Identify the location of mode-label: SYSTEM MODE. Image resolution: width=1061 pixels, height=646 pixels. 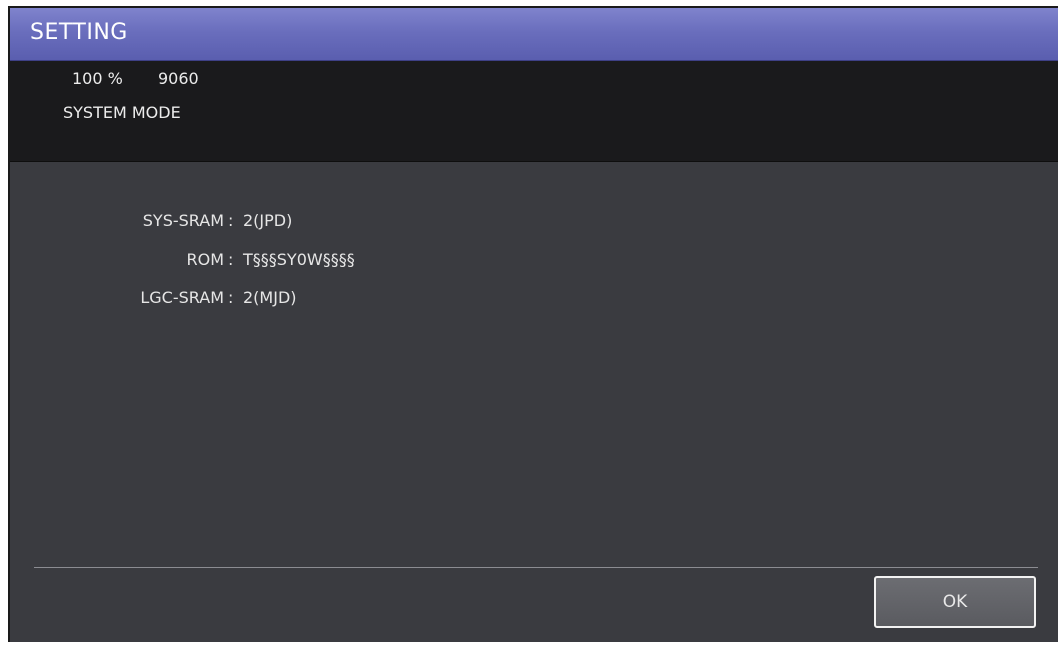
(122, 112).